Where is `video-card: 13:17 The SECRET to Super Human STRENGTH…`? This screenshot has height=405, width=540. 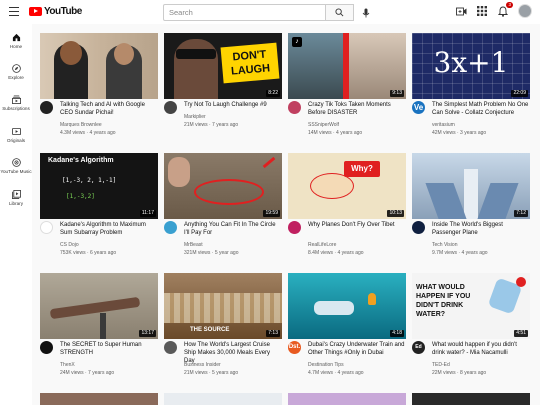 video-card: 13:17 The SECRET to Super Human STRENGTH… is located at coordinates (99, 328).